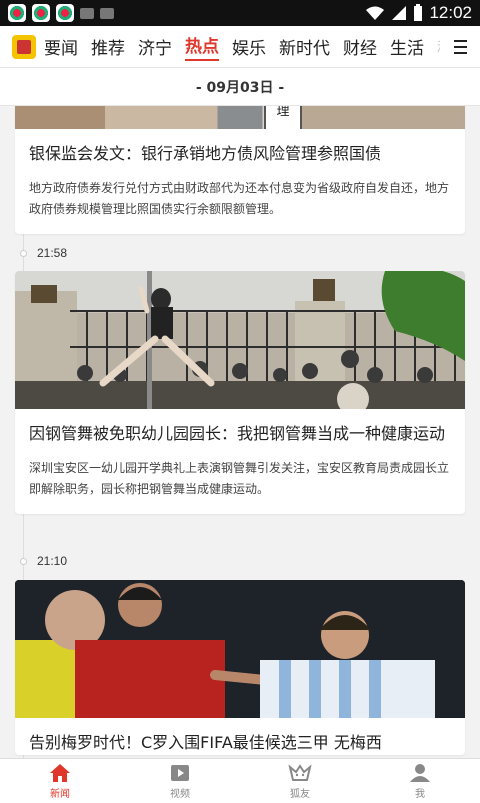 This screenshot has width=480, height=803. I want to click on video-icon, so click(180, 772).